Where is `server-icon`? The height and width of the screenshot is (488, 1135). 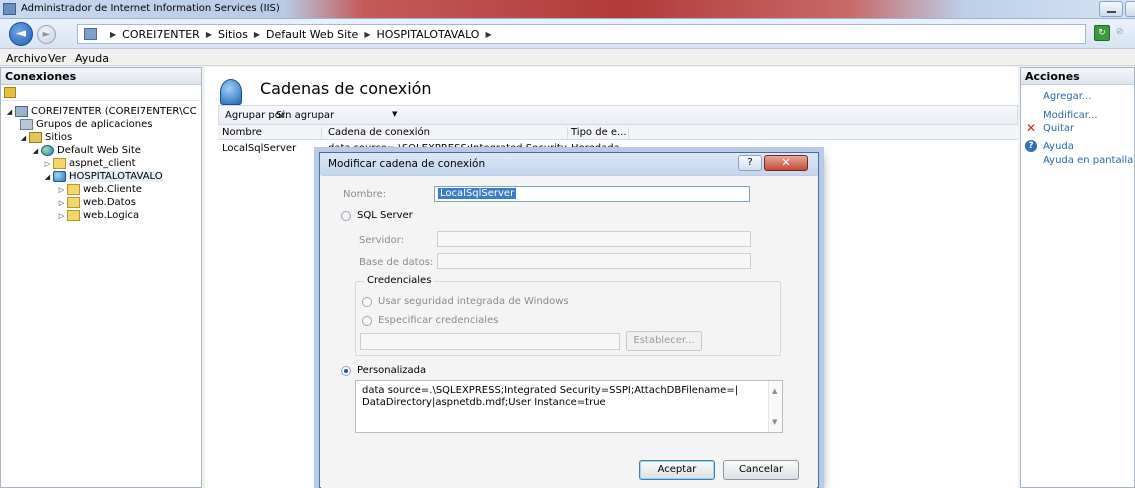 server-icon is located at coordinates (21, 111).